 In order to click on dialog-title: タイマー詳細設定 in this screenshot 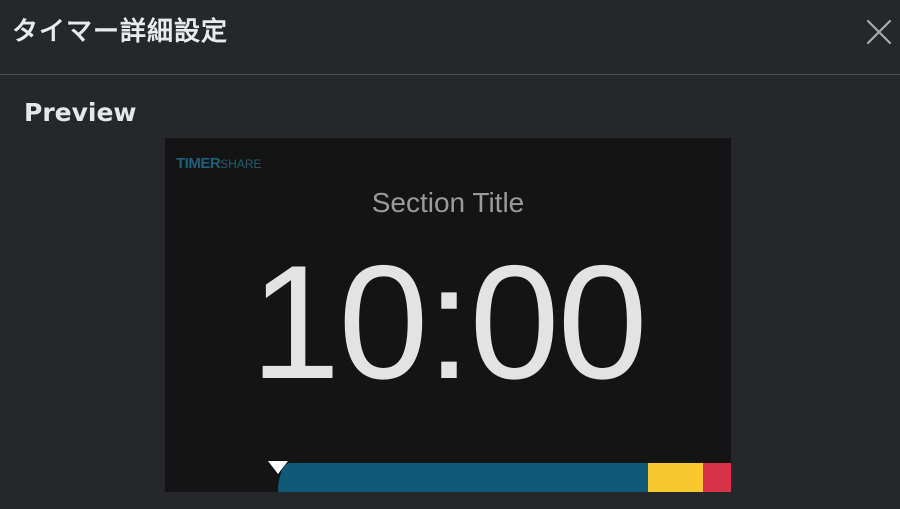, I will do `click(120, 32)`.